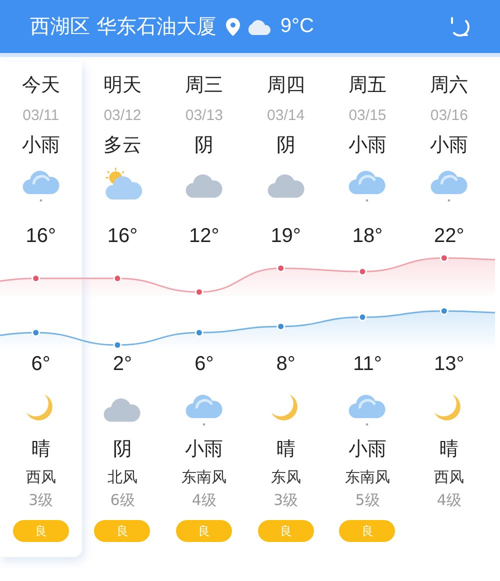 The width and height of the screenshot is (500, 581). I want to click on wind-level: 5级, so click(367, 500).